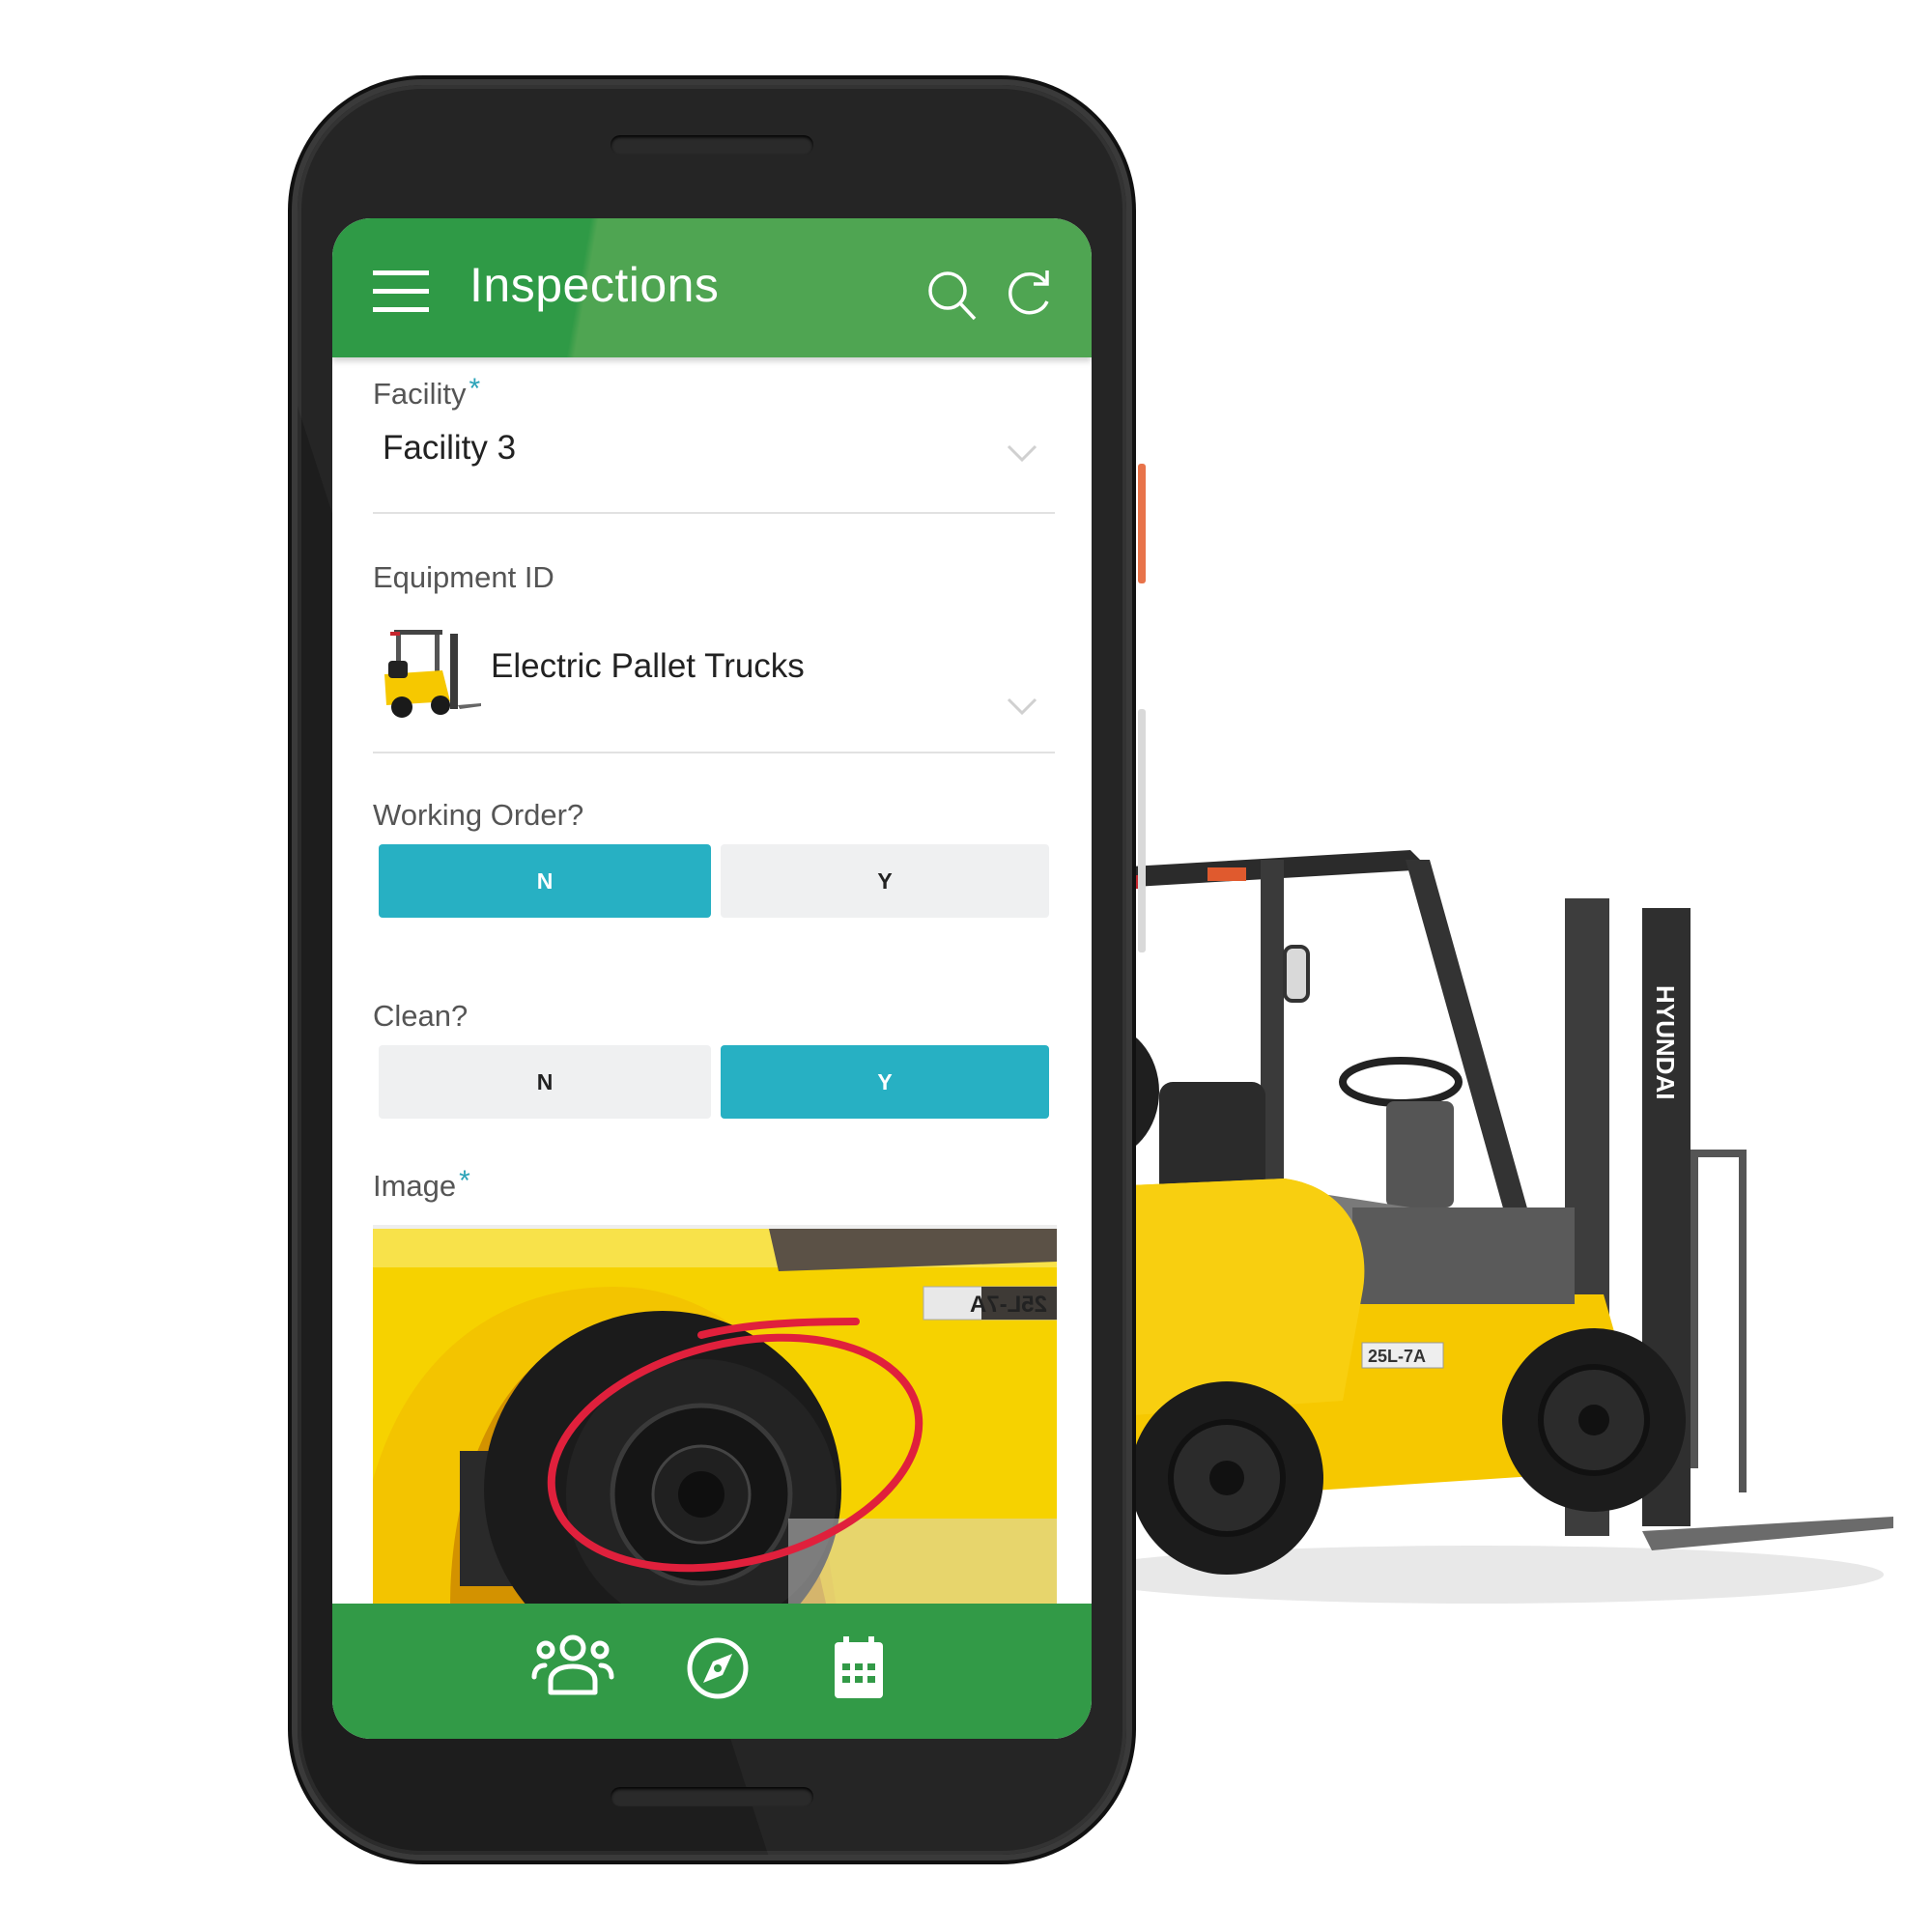 Image resolution: width=1932 pixels, height=1932 pixels. Describe the element at coordinates (714, 1082) in the screenshot. I see `clean-toggle: N Y` at that location.